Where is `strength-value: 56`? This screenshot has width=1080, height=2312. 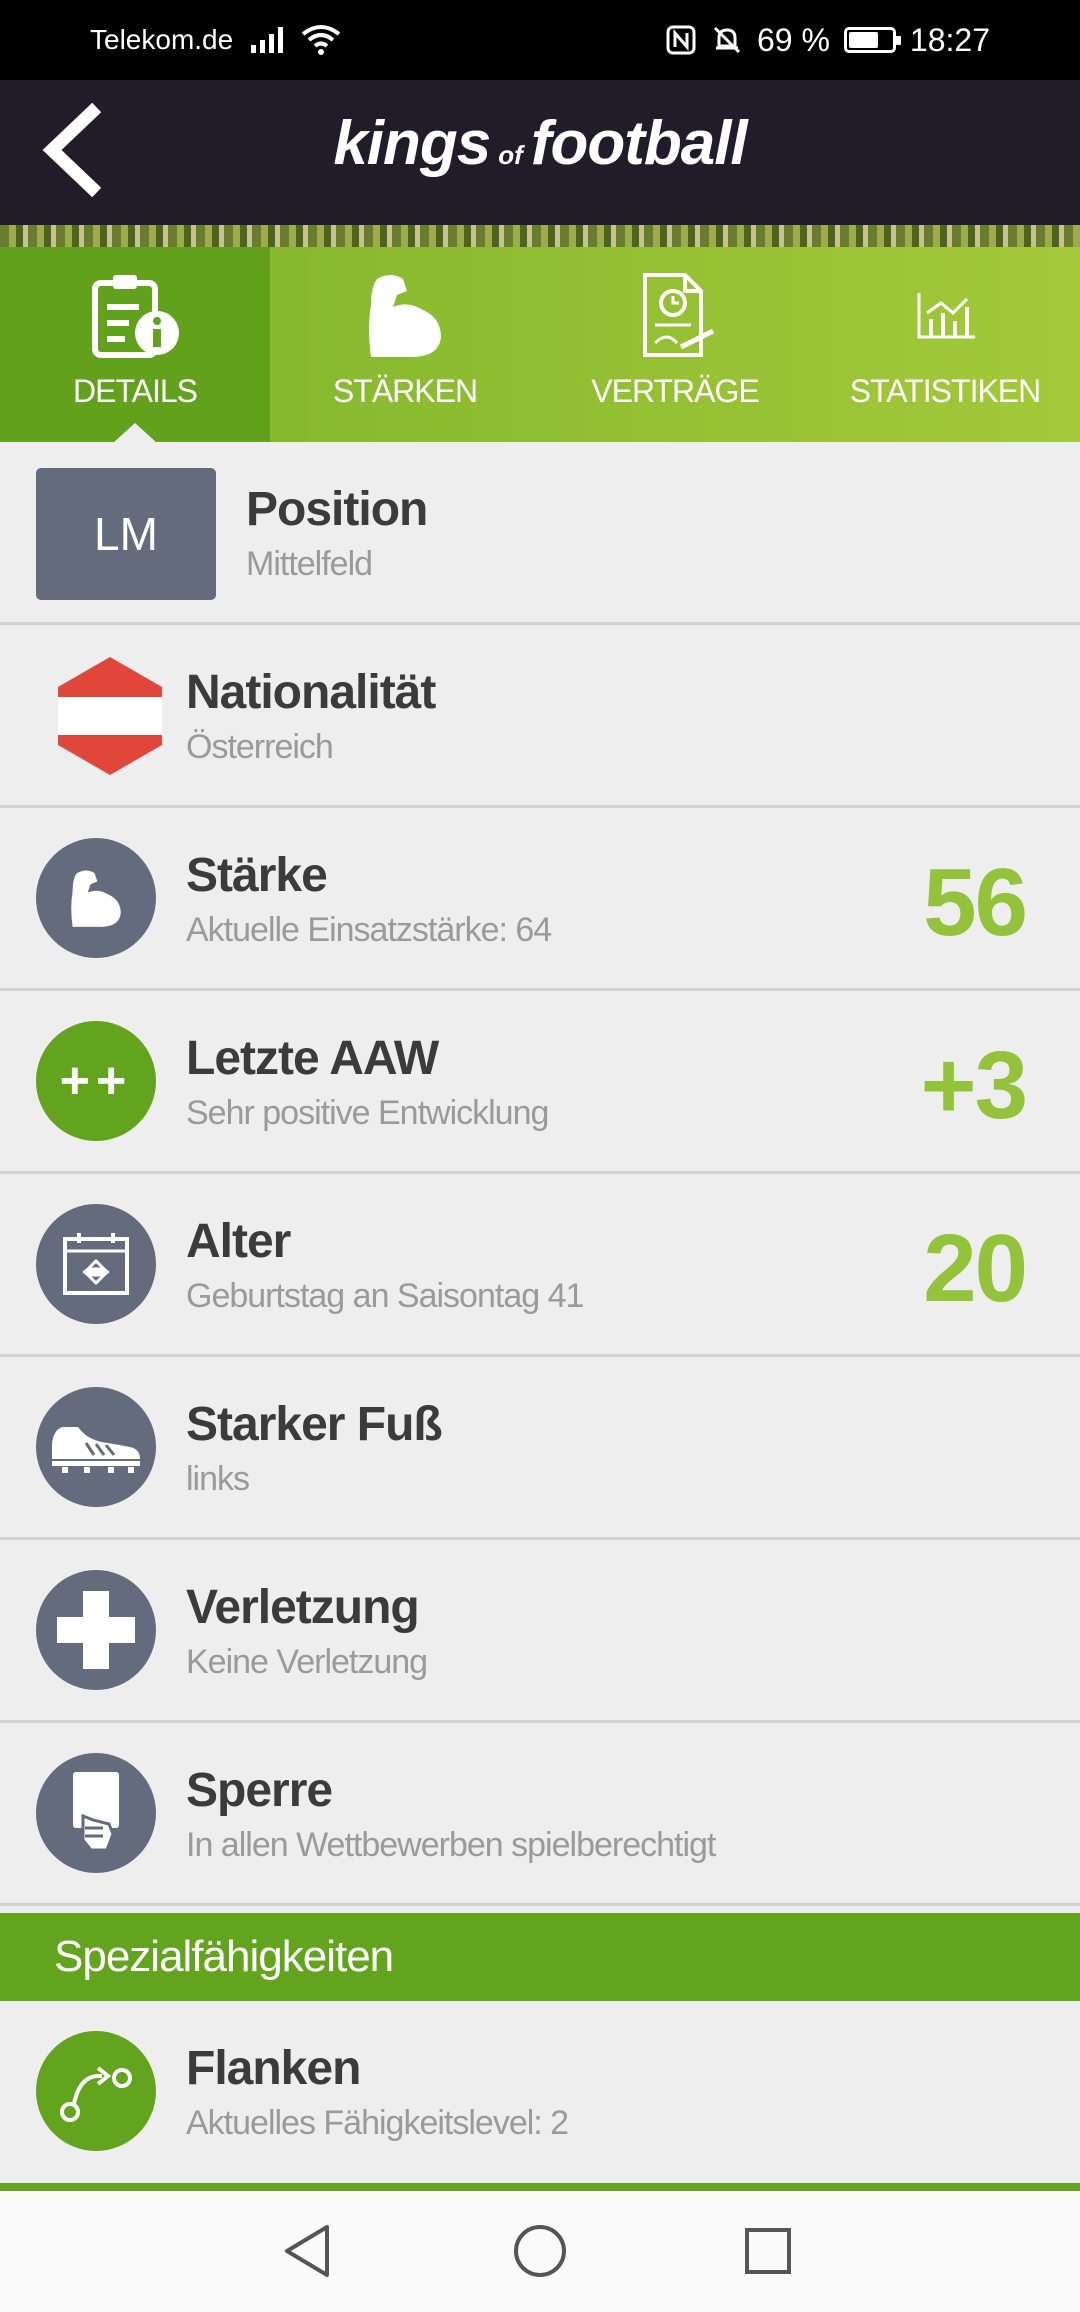 strength-value: 56 is located at coordinates (975, 902).